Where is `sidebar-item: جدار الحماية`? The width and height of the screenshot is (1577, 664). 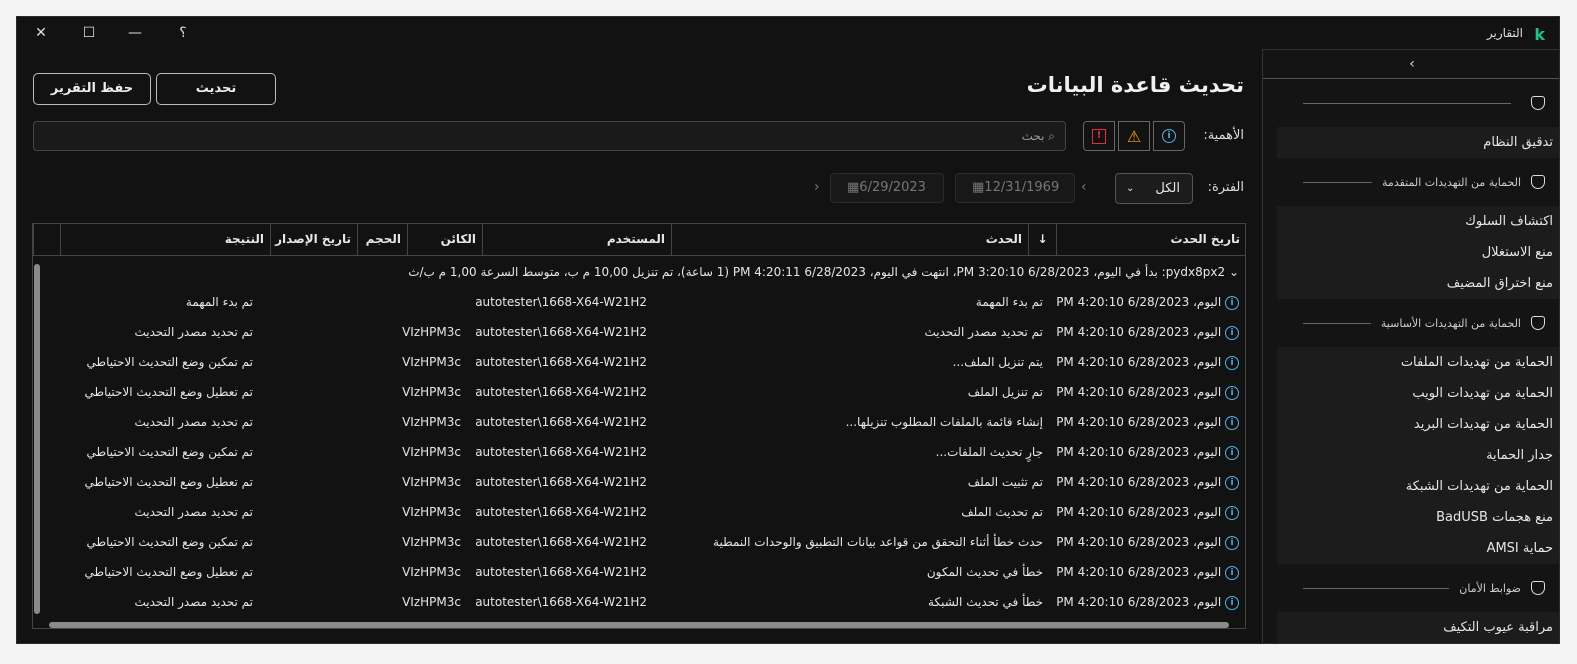
sidebar-item: جدار الحماية is located at coordinates (1418, 455).